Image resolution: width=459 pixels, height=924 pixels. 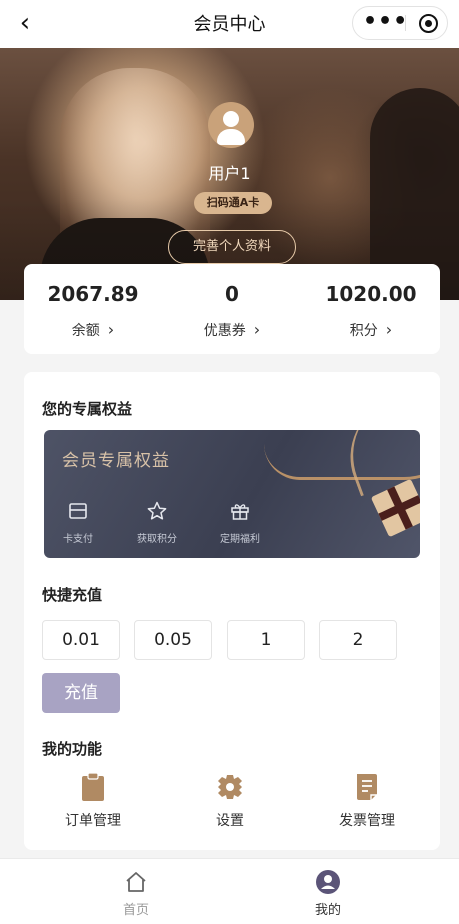 I want to click on user-icon, so click(x=328, y=882).